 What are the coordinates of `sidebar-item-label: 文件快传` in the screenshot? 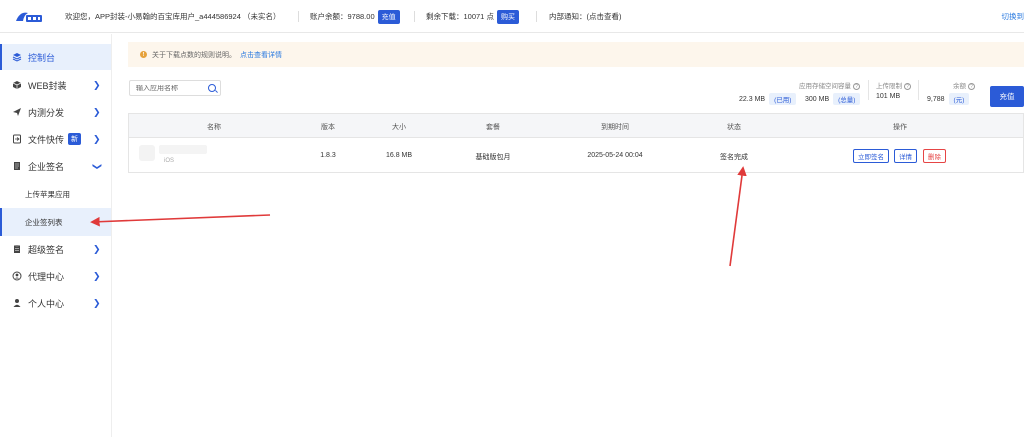 It's located at (46, 139).